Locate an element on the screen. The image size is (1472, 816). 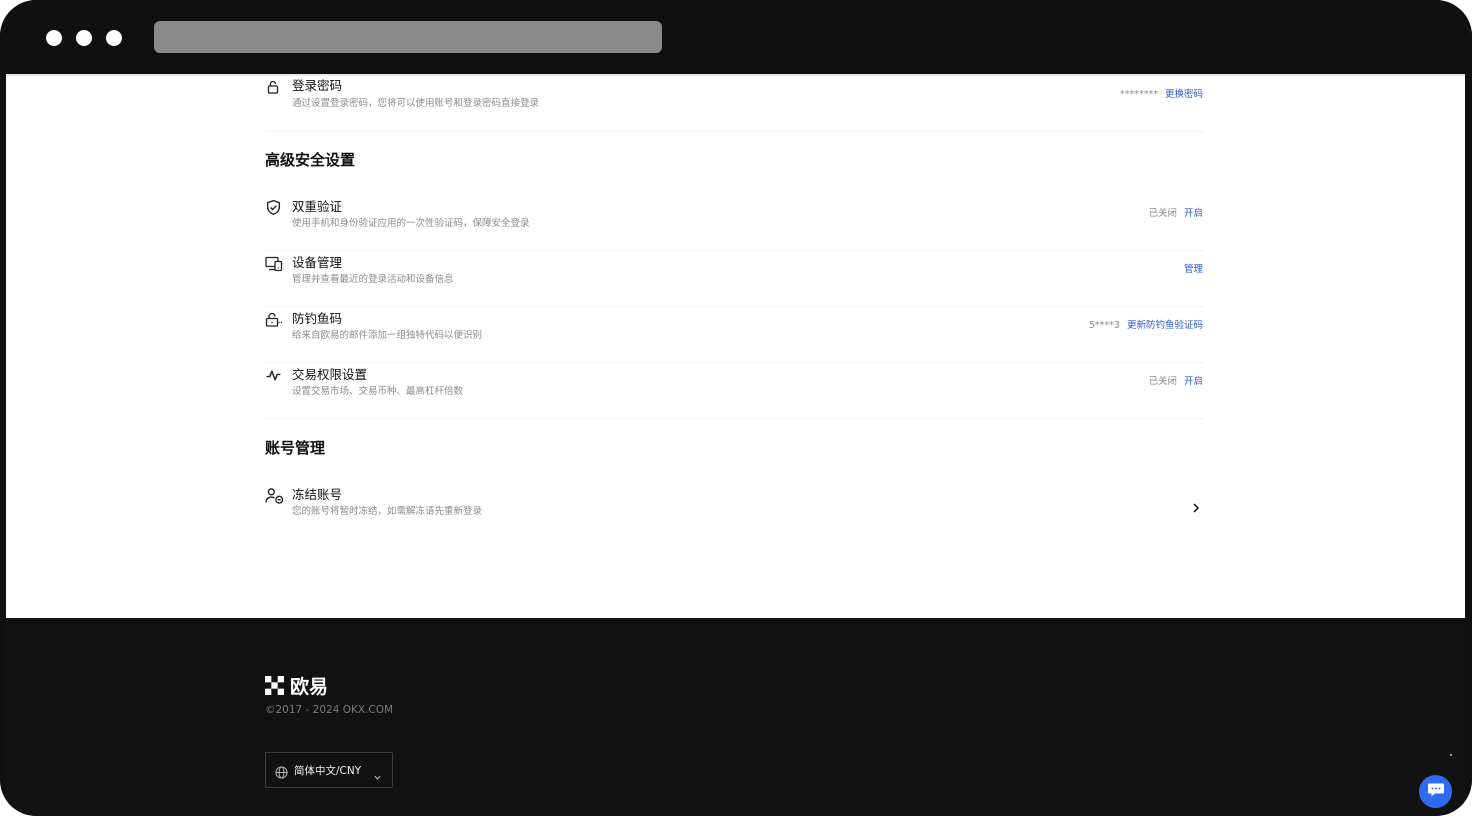
device-management-title: 设备管理 is located at coordinates (317, 262).